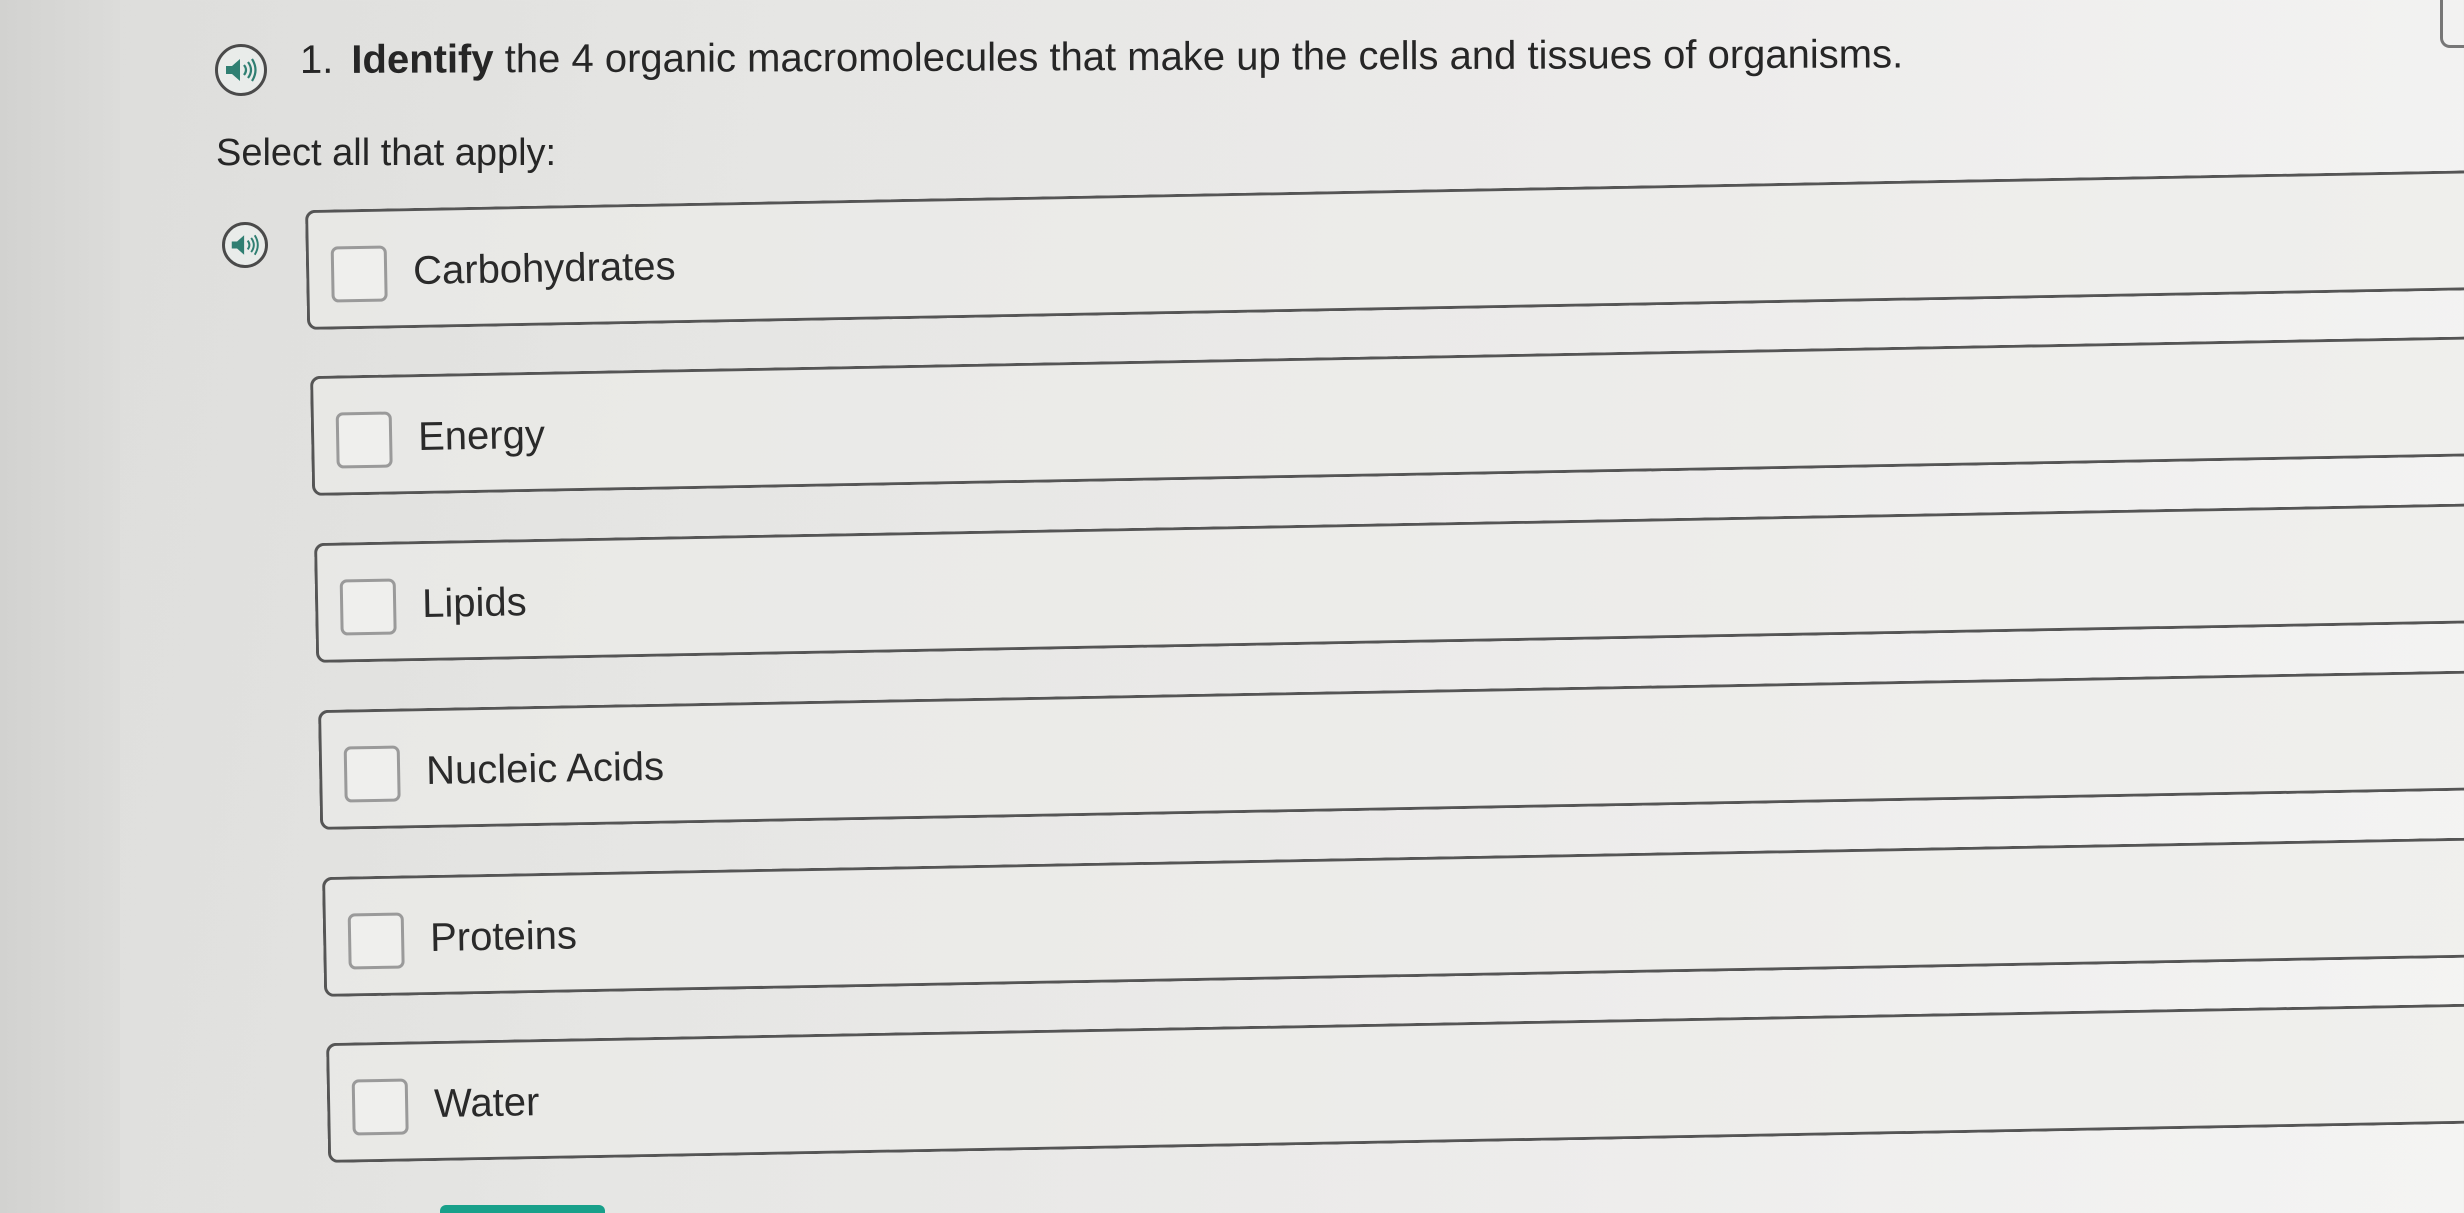 The height and width of the screenshot is (1213, 2464). What do you see at coordinates (486, 1103) in the screenshot?
I see `option-label: Water` at bounding box center [486, 1103].